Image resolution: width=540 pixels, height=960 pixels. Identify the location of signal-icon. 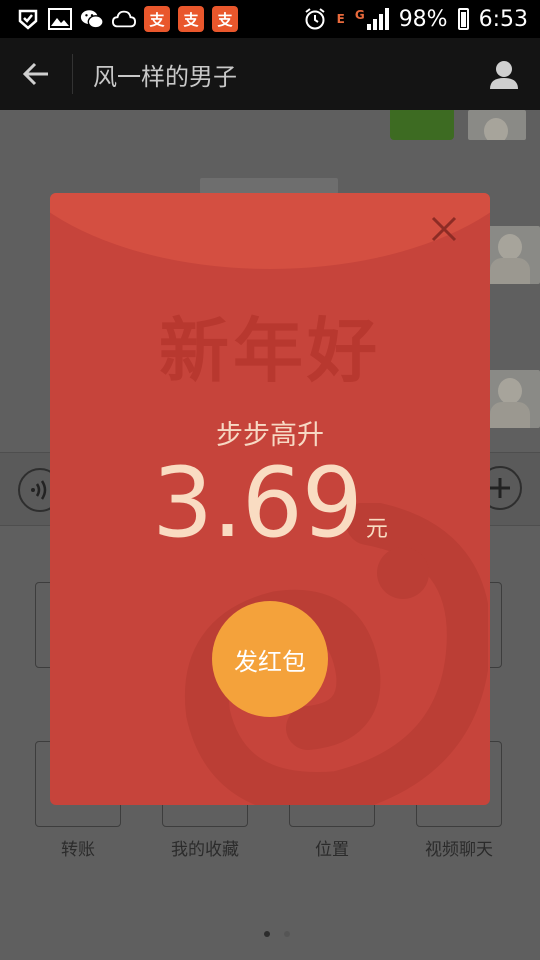
(377, 19).